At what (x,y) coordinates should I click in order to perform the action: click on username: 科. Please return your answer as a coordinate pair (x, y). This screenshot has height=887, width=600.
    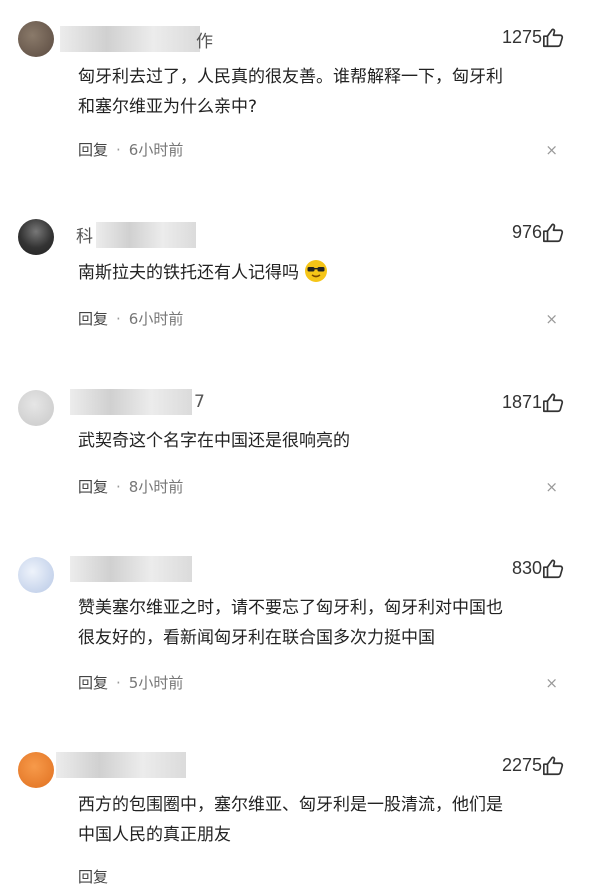
    Looking at the image, I should click on (84, 233).